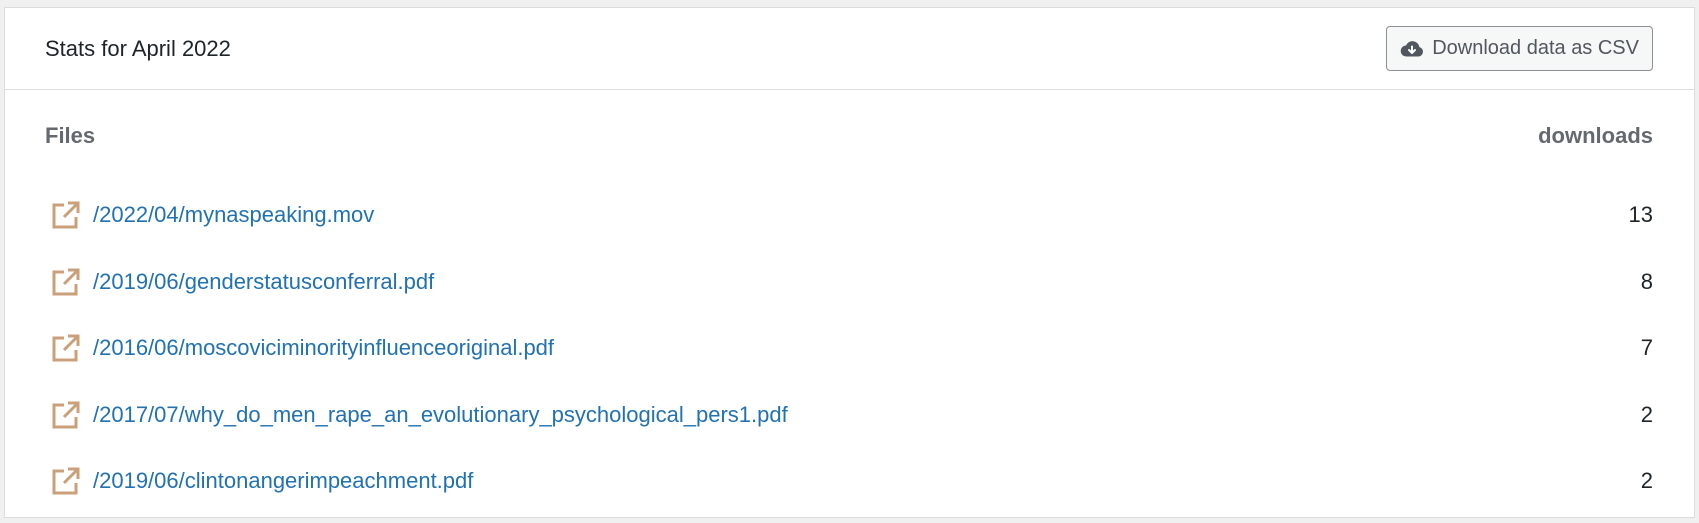 The height and width of the screenshot is (523, 1699). I want to click on table-row: /2022/04/mynaspeaking.mov 13, so click(849, 215).